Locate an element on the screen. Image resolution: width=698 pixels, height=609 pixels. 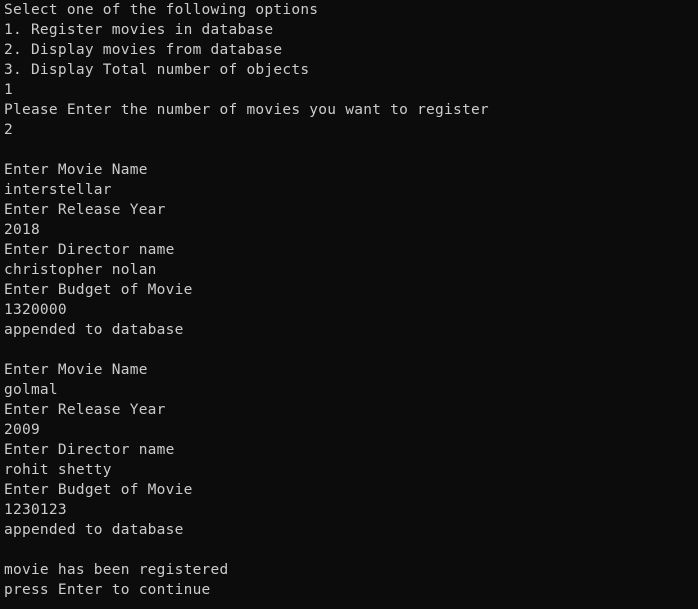
user-input-movie-count: 2 is located at coordinates (8, 130).